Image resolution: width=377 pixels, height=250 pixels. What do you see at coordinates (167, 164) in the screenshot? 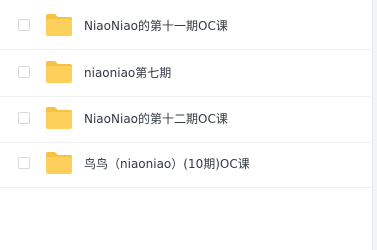
I see `file-name: 鸟鸟（niaoniao）(10期)OC课` at bounding box center [167, 164].